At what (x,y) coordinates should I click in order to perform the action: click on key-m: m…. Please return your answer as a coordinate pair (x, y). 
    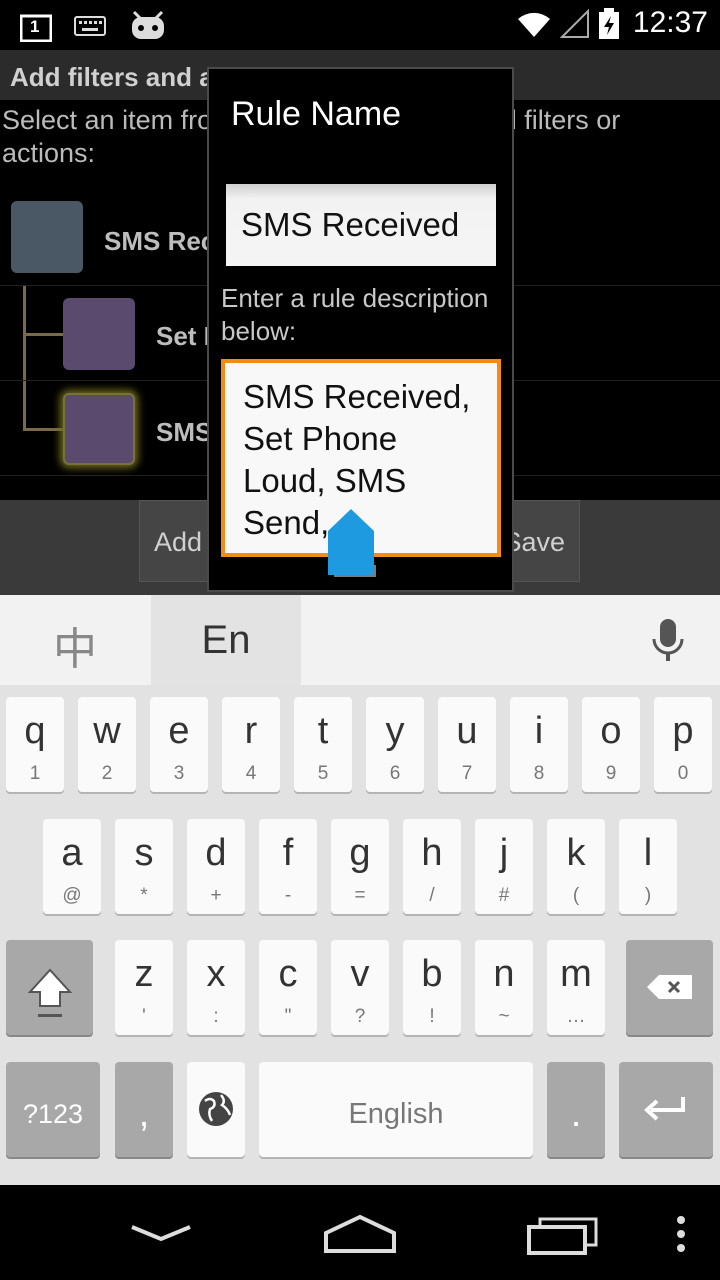
    Looking at the image, I should click on (576, 987).